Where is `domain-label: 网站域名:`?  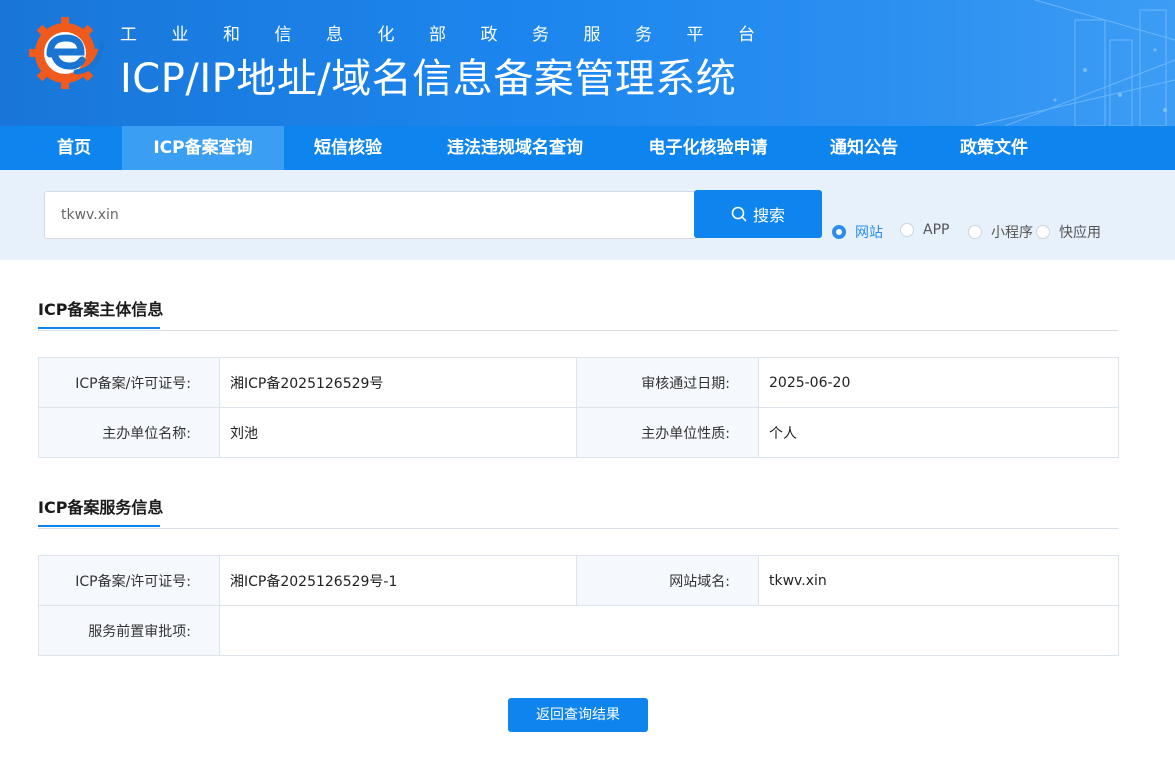
domain-label: 网站域名: is located at coordinates (667, 580).